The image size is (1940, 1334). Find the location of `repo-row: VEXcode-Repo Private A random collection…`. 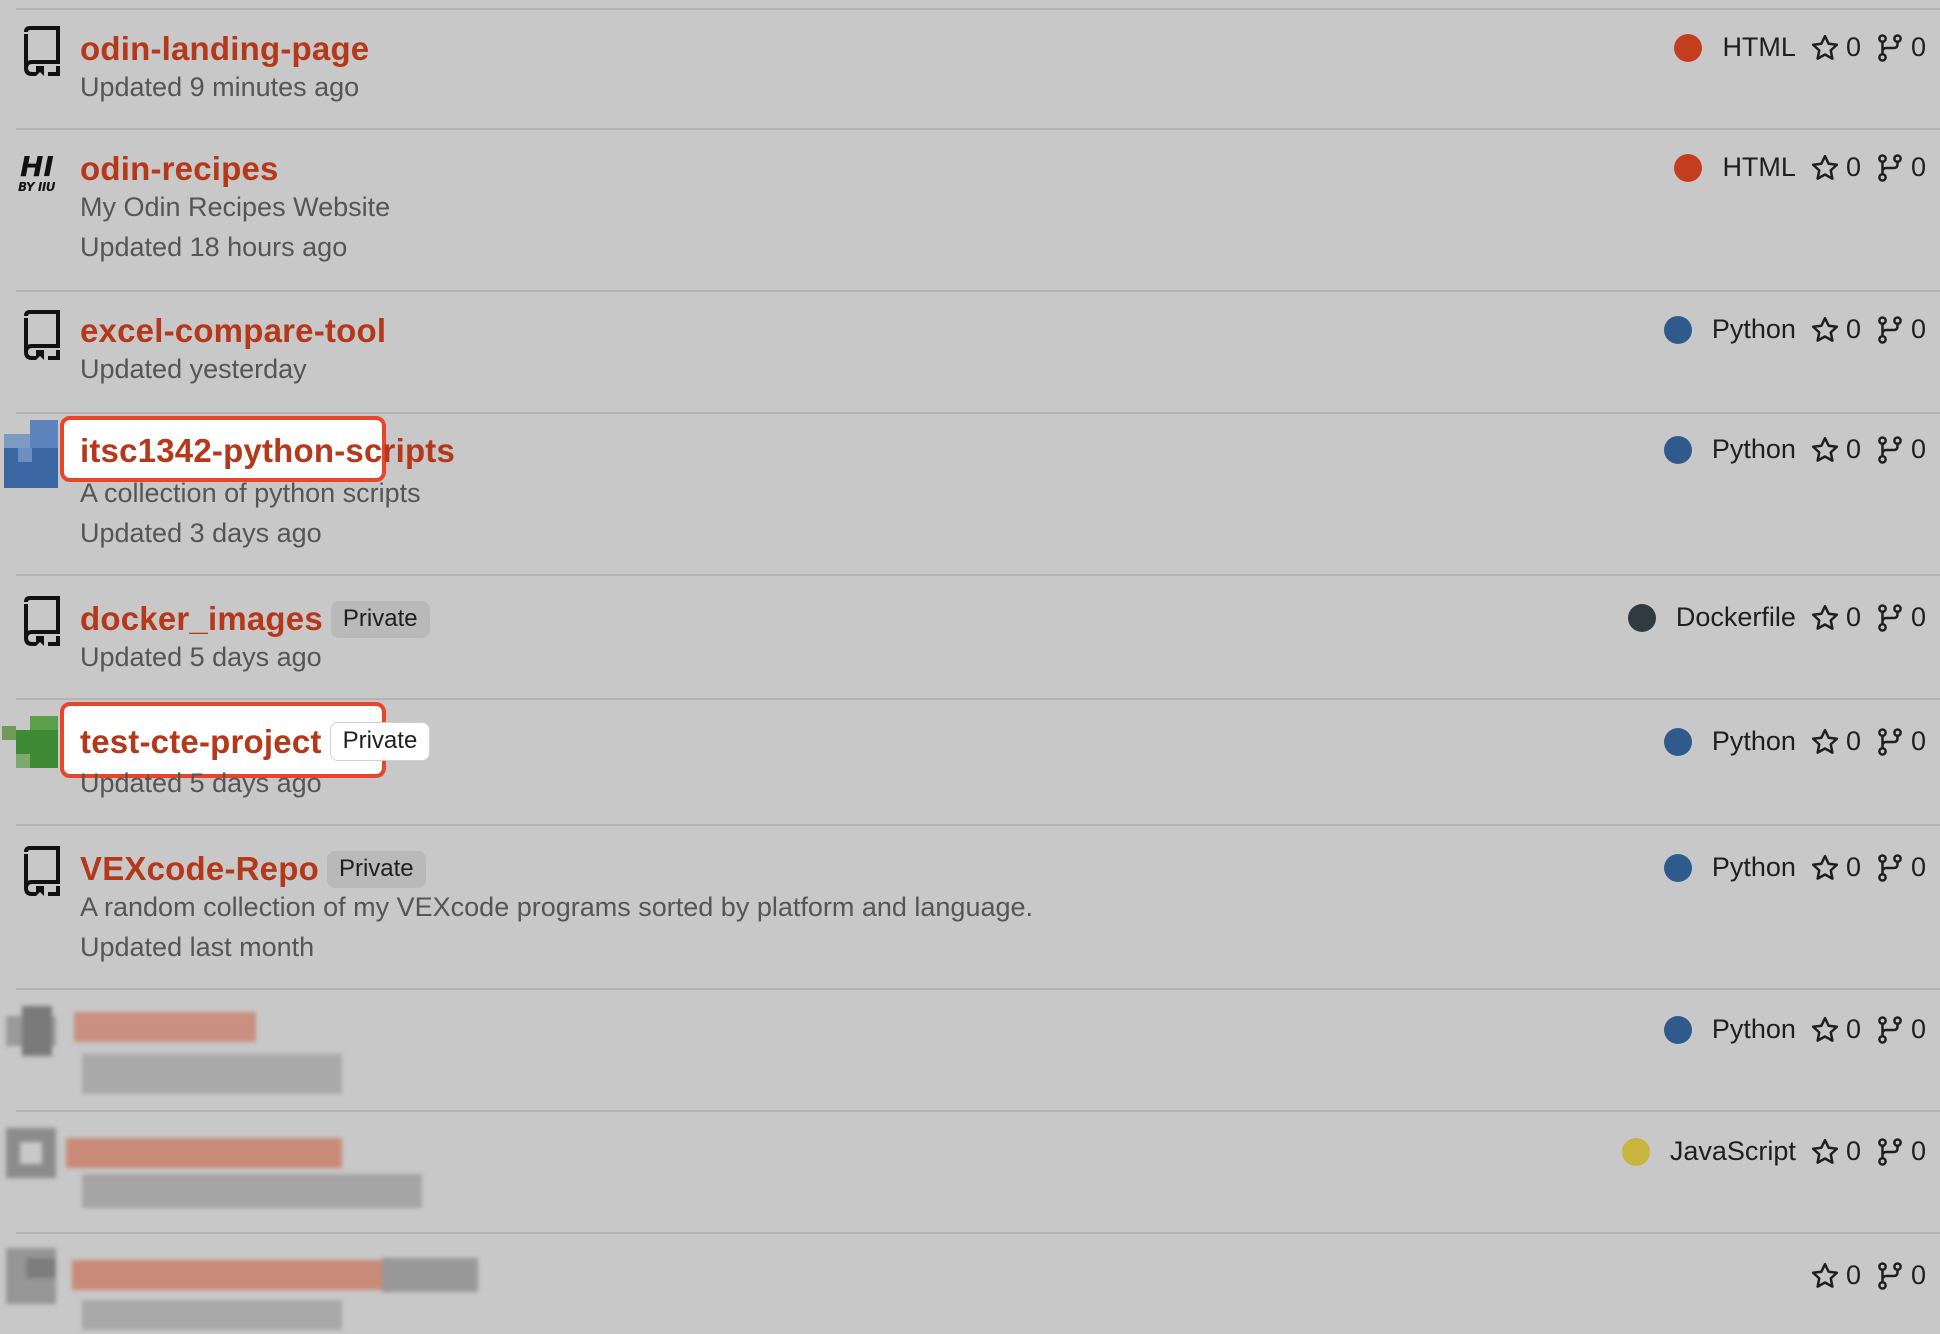

repo-row: VEXcode-Repo Private A random collection… is located at coordinates (978, 907).